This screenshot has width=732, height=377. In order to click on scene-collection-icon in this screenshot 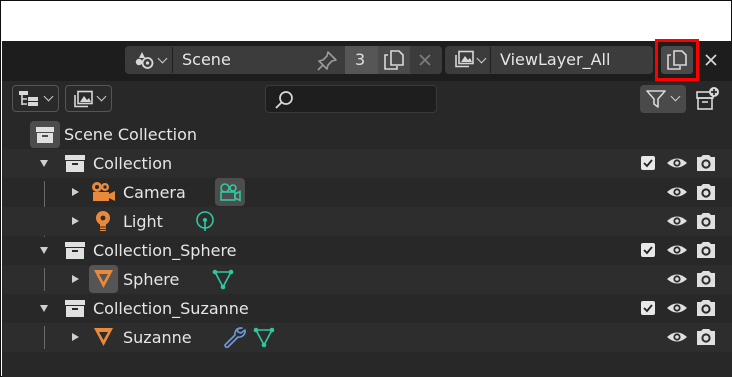, I will do `click(45, 134)`.